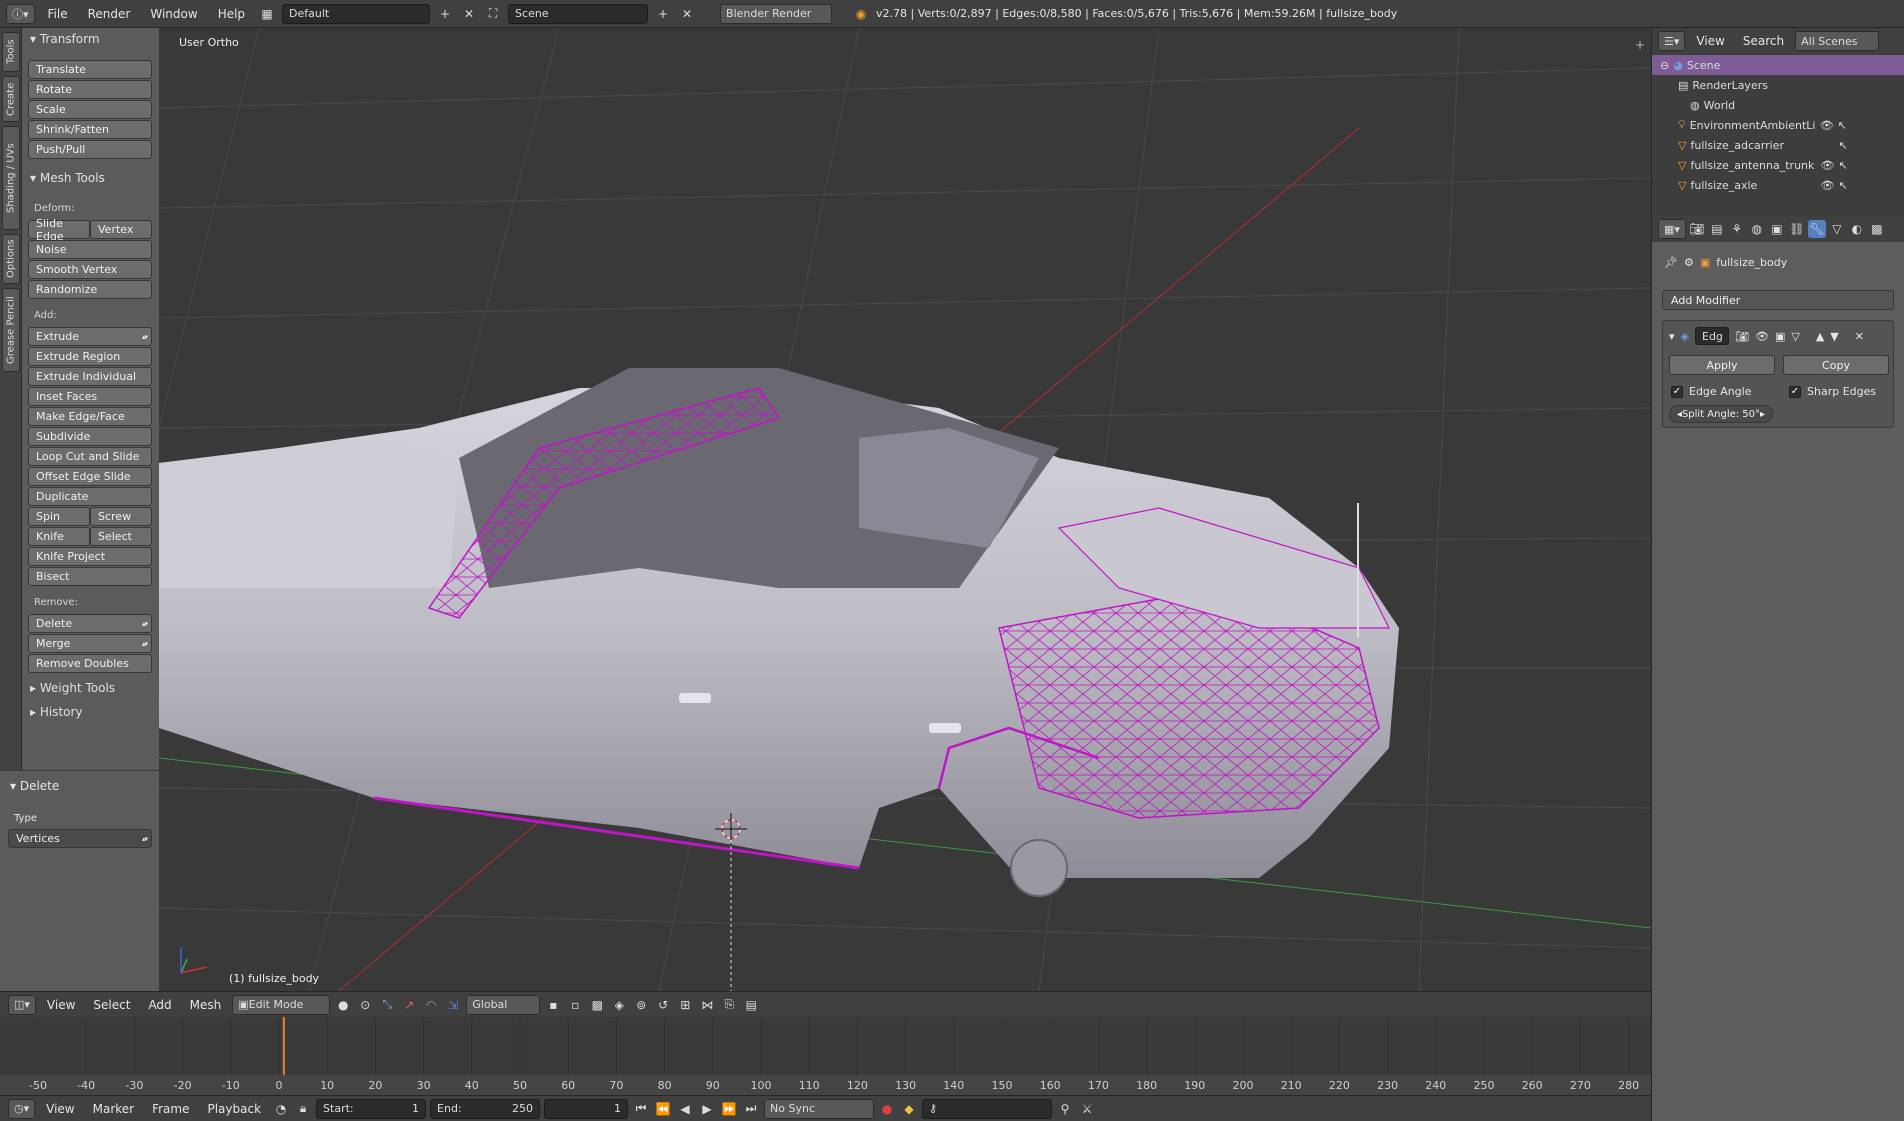  I want to click on outliner-menu-view: View, so click(1710, 41).